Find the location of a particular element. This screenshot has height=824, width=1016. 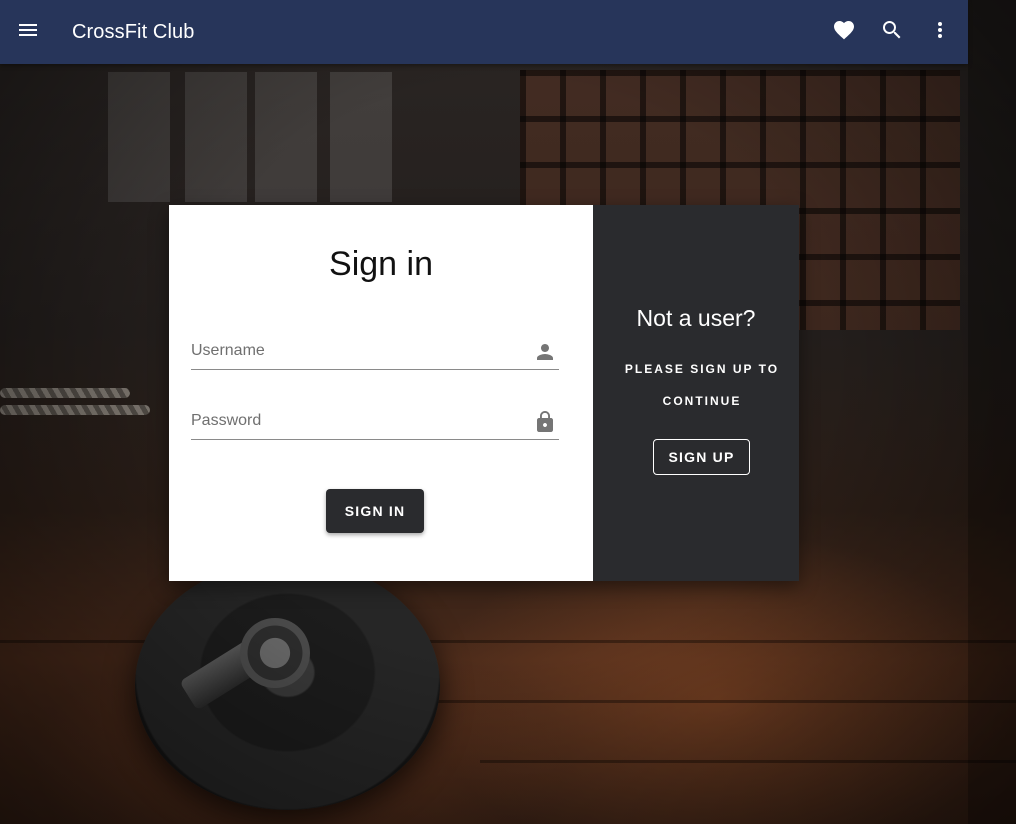

search-button is located at coordinates (892, 32).